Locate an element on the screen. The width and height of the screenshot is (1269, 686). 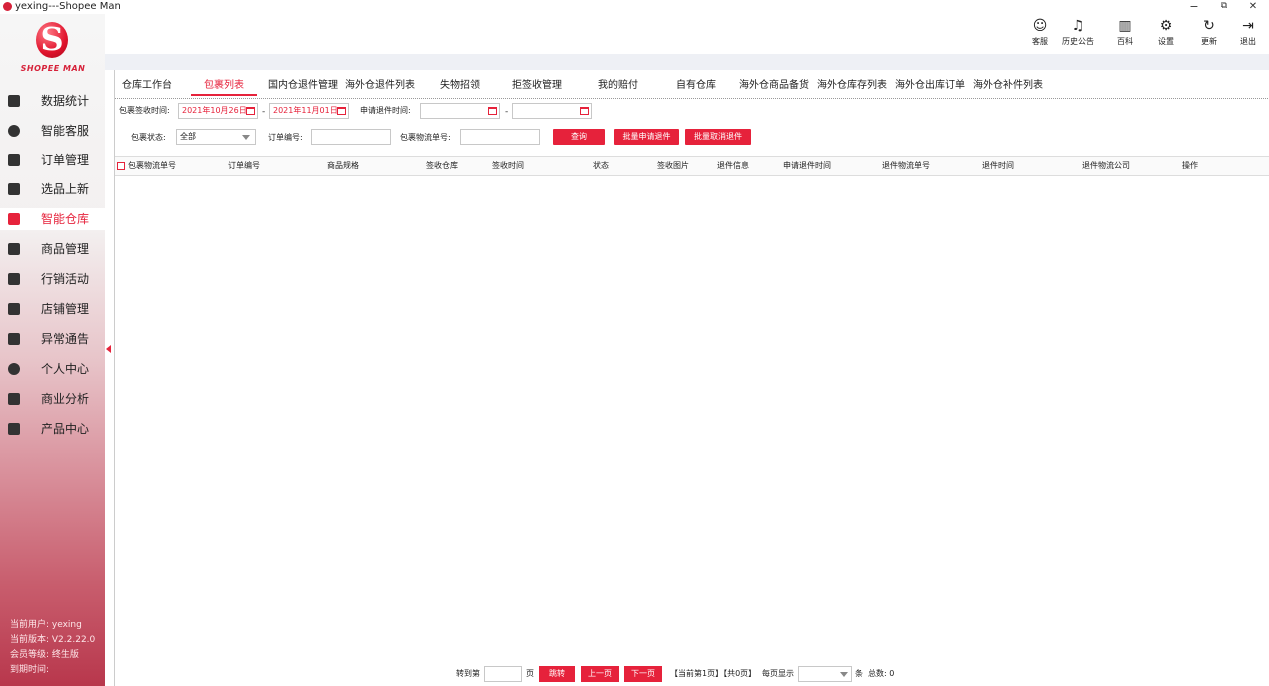
sidebar-item-smart-service: 智能客服 is located at coordinates (52, 131).